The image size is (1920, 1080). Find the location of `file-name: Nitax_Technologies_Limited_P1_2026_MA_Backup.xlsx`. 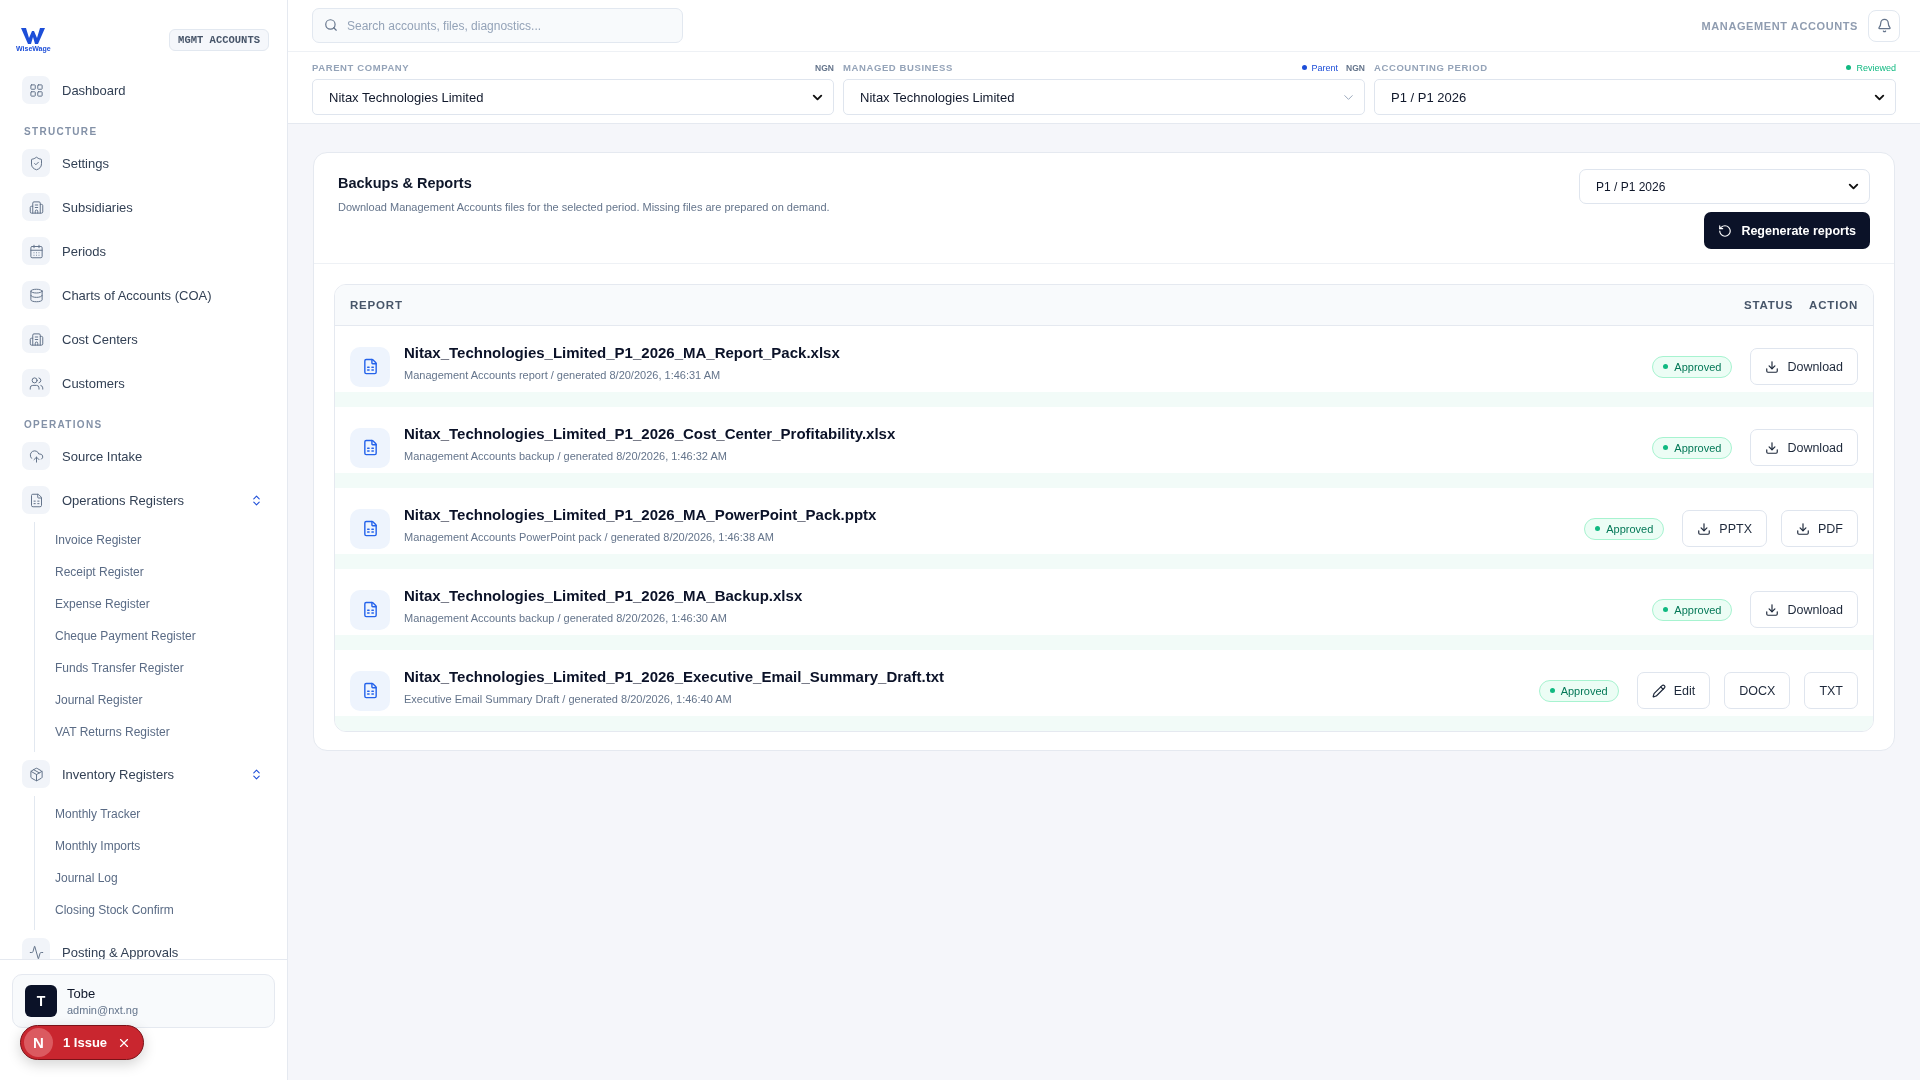

file-name: Nitax_Technologies_Limited_P1_2026_MA_Backup.xlsx is located at coordinates (604, 595).